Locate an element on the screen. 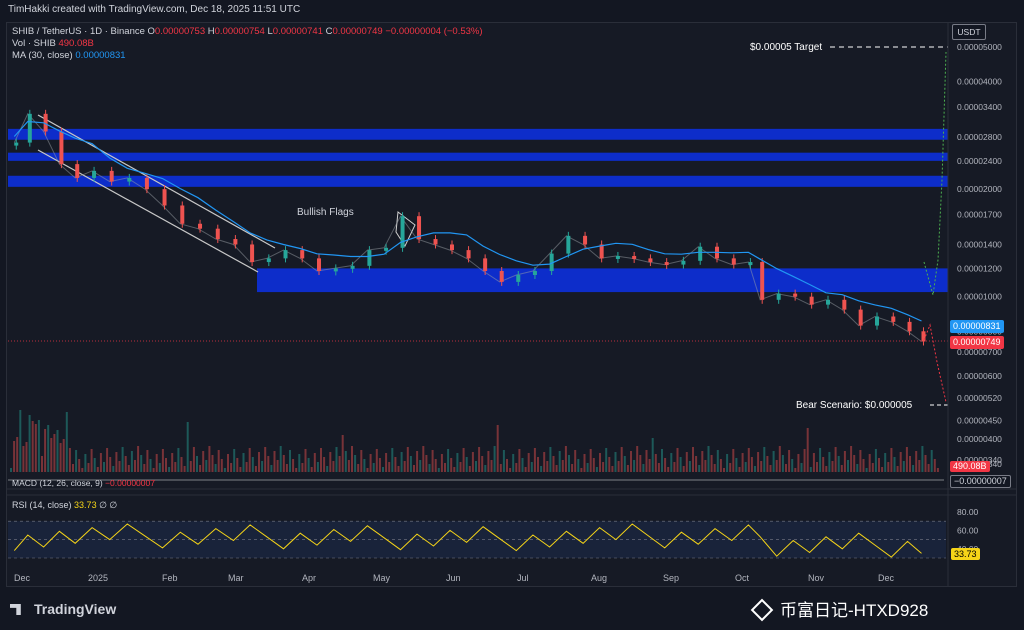  rsi-value: 33.73 is located at coordinates (85, 505).